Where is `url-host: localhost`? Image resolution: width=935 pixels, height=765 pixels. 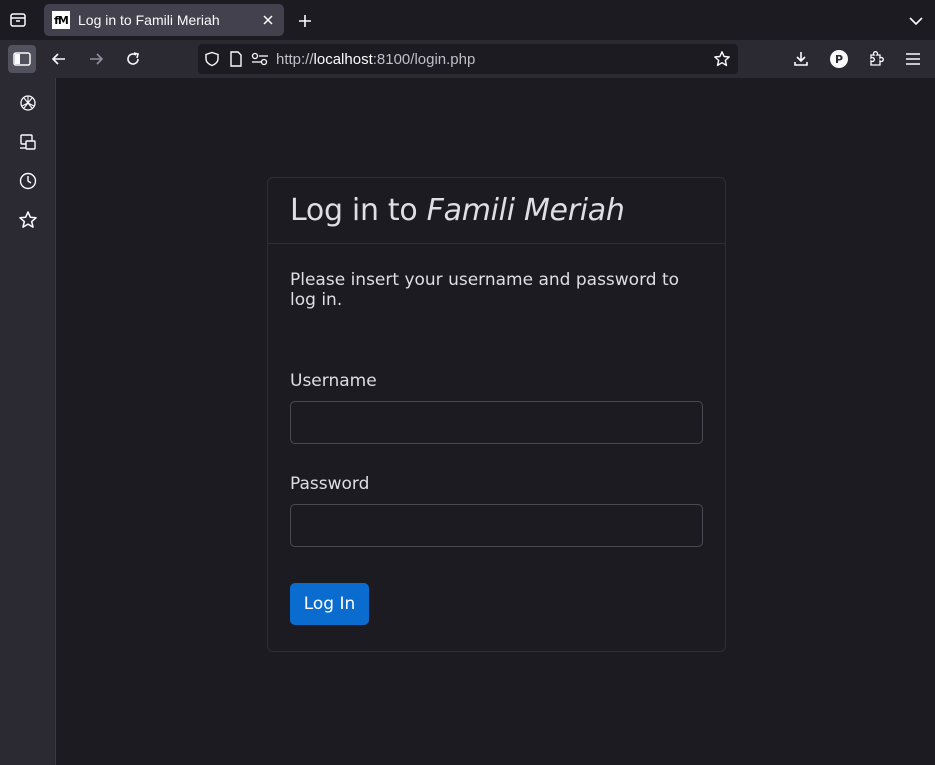
url-host: localhost is located at coordinates (343, 59).